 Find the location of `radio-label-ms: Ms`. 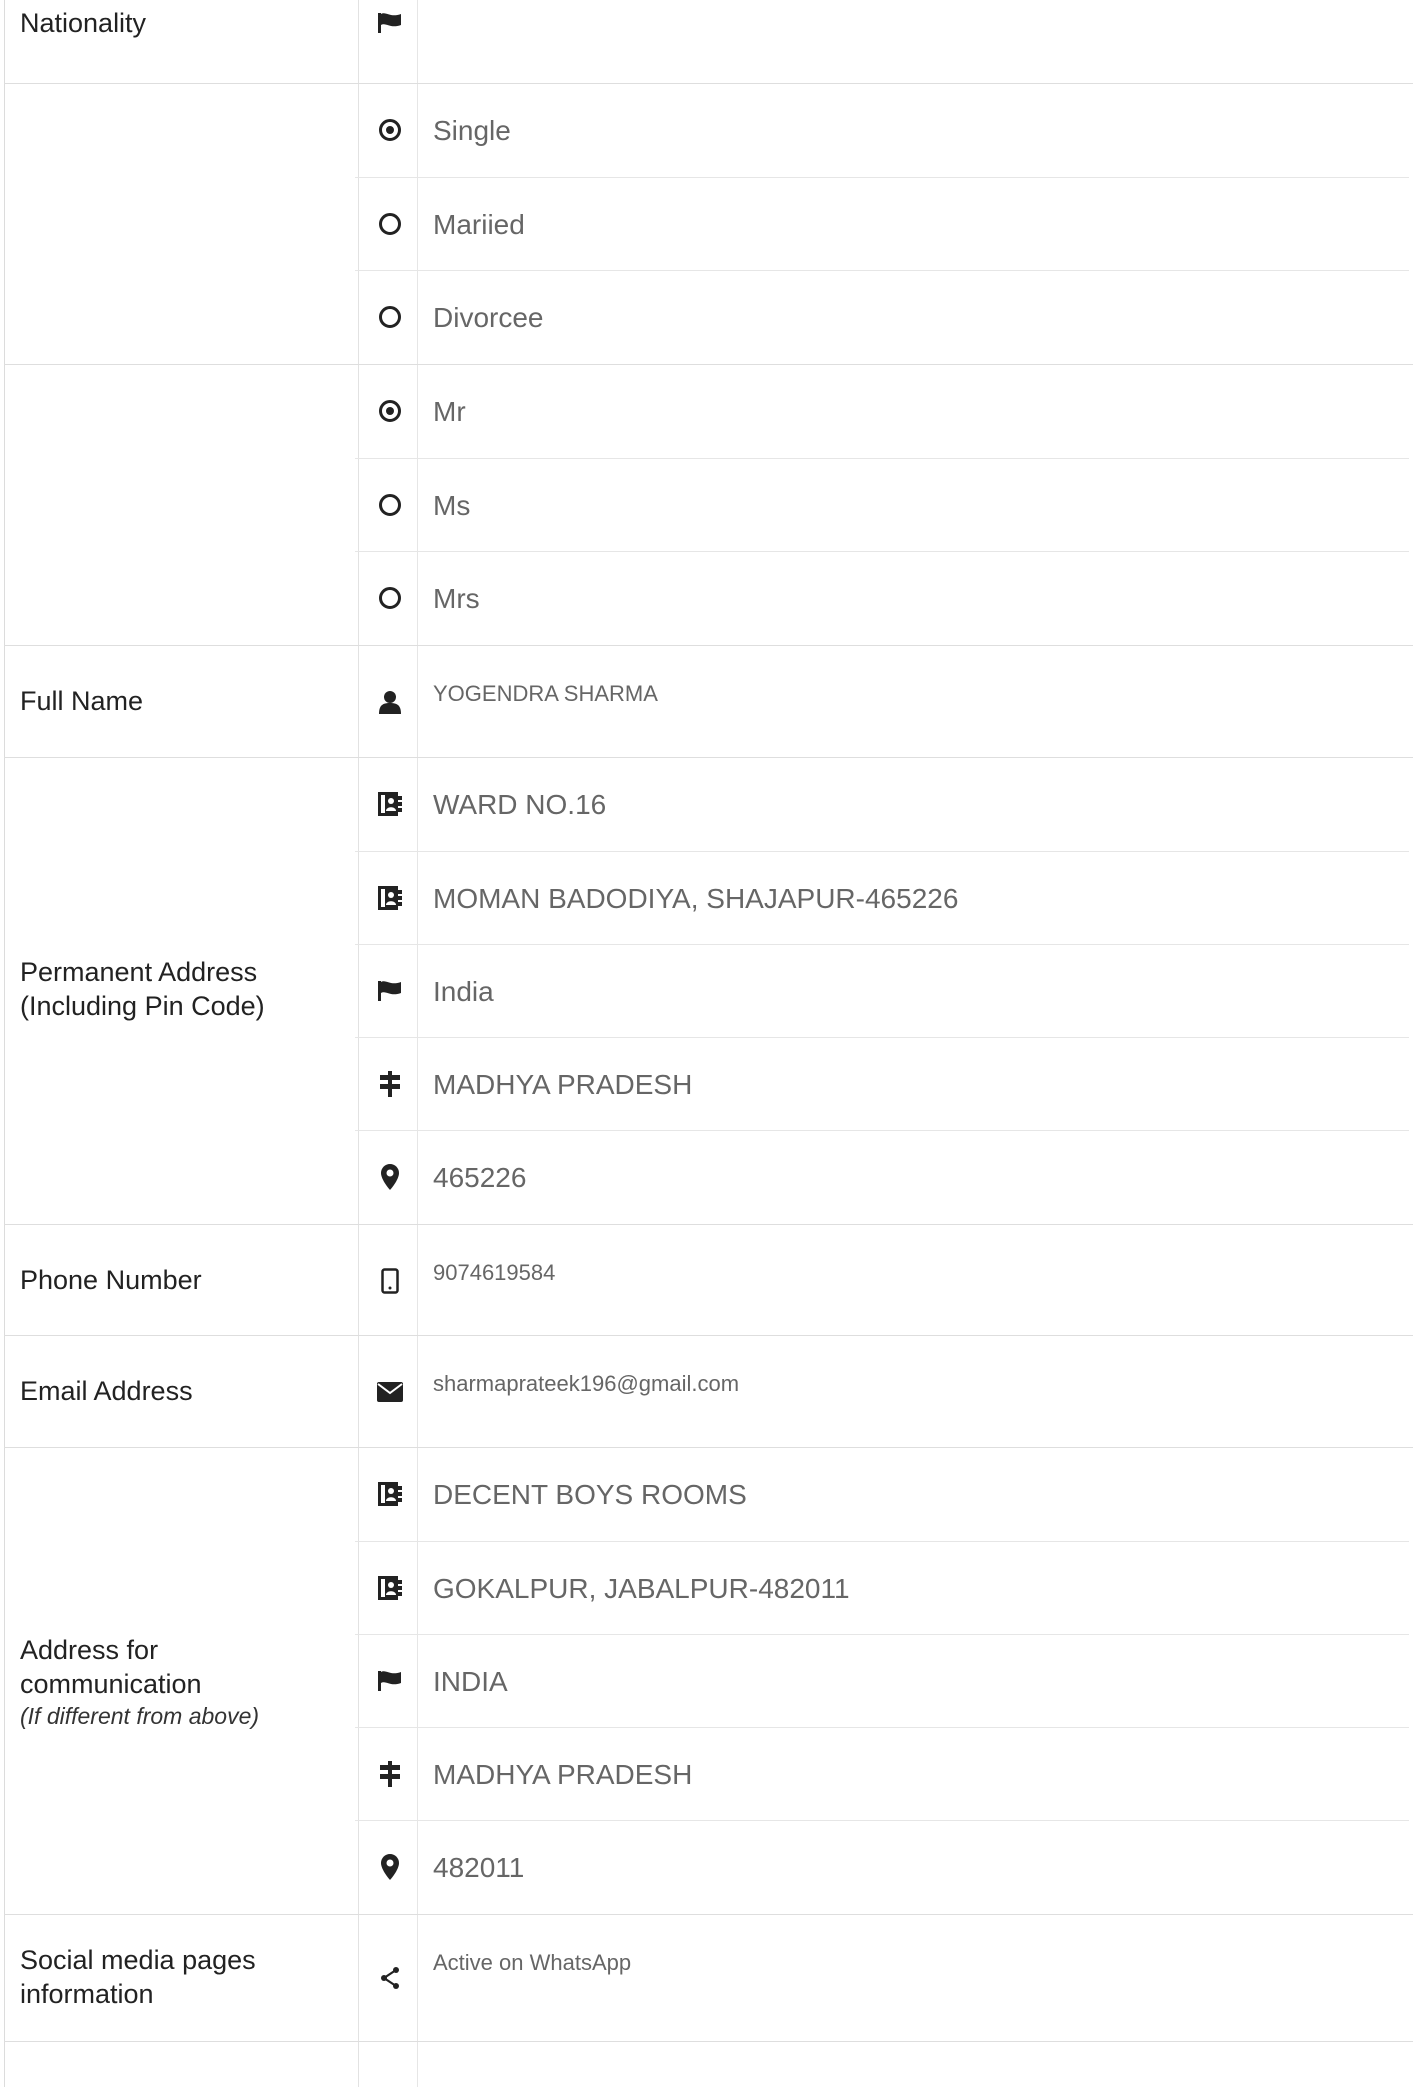

radio-label-ms: Ms is located at coordinates (452, 505).